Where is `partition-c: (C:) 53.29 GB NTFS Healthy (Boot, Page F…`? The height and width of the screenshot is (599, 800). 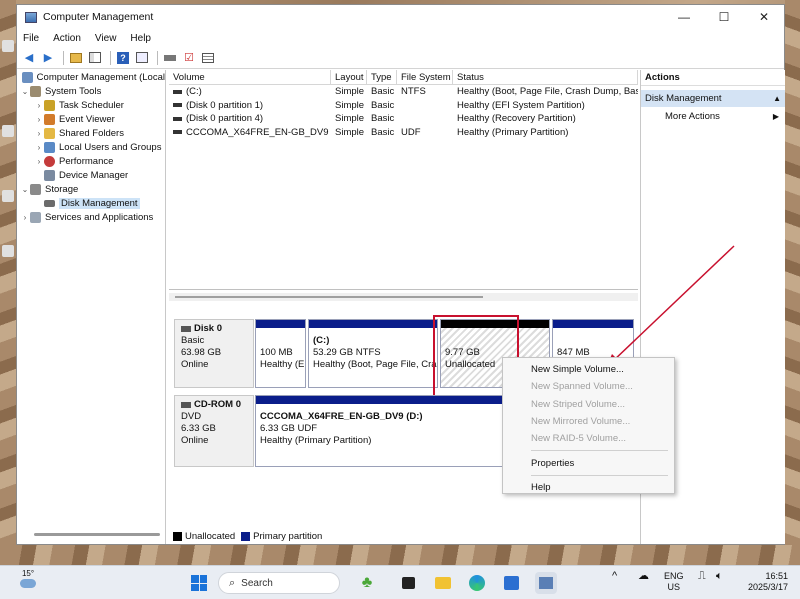 partition-c: (C:) 53.29 GB NTFS Healthy (Boot, Page F… is located at coordinates (373, 353).